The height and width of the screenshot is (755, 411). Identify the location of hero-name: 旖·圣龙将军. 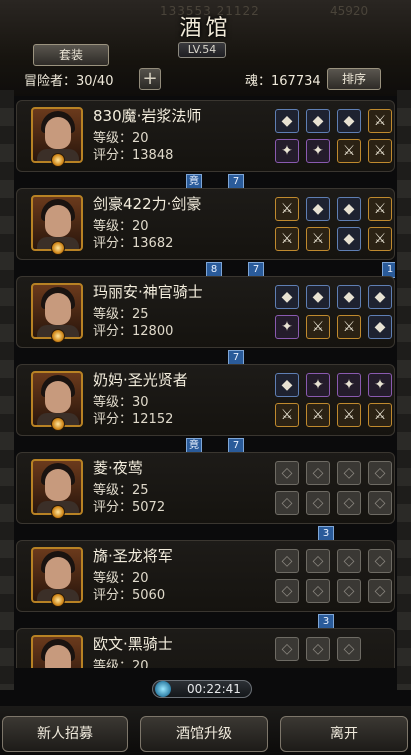
(133, 556).